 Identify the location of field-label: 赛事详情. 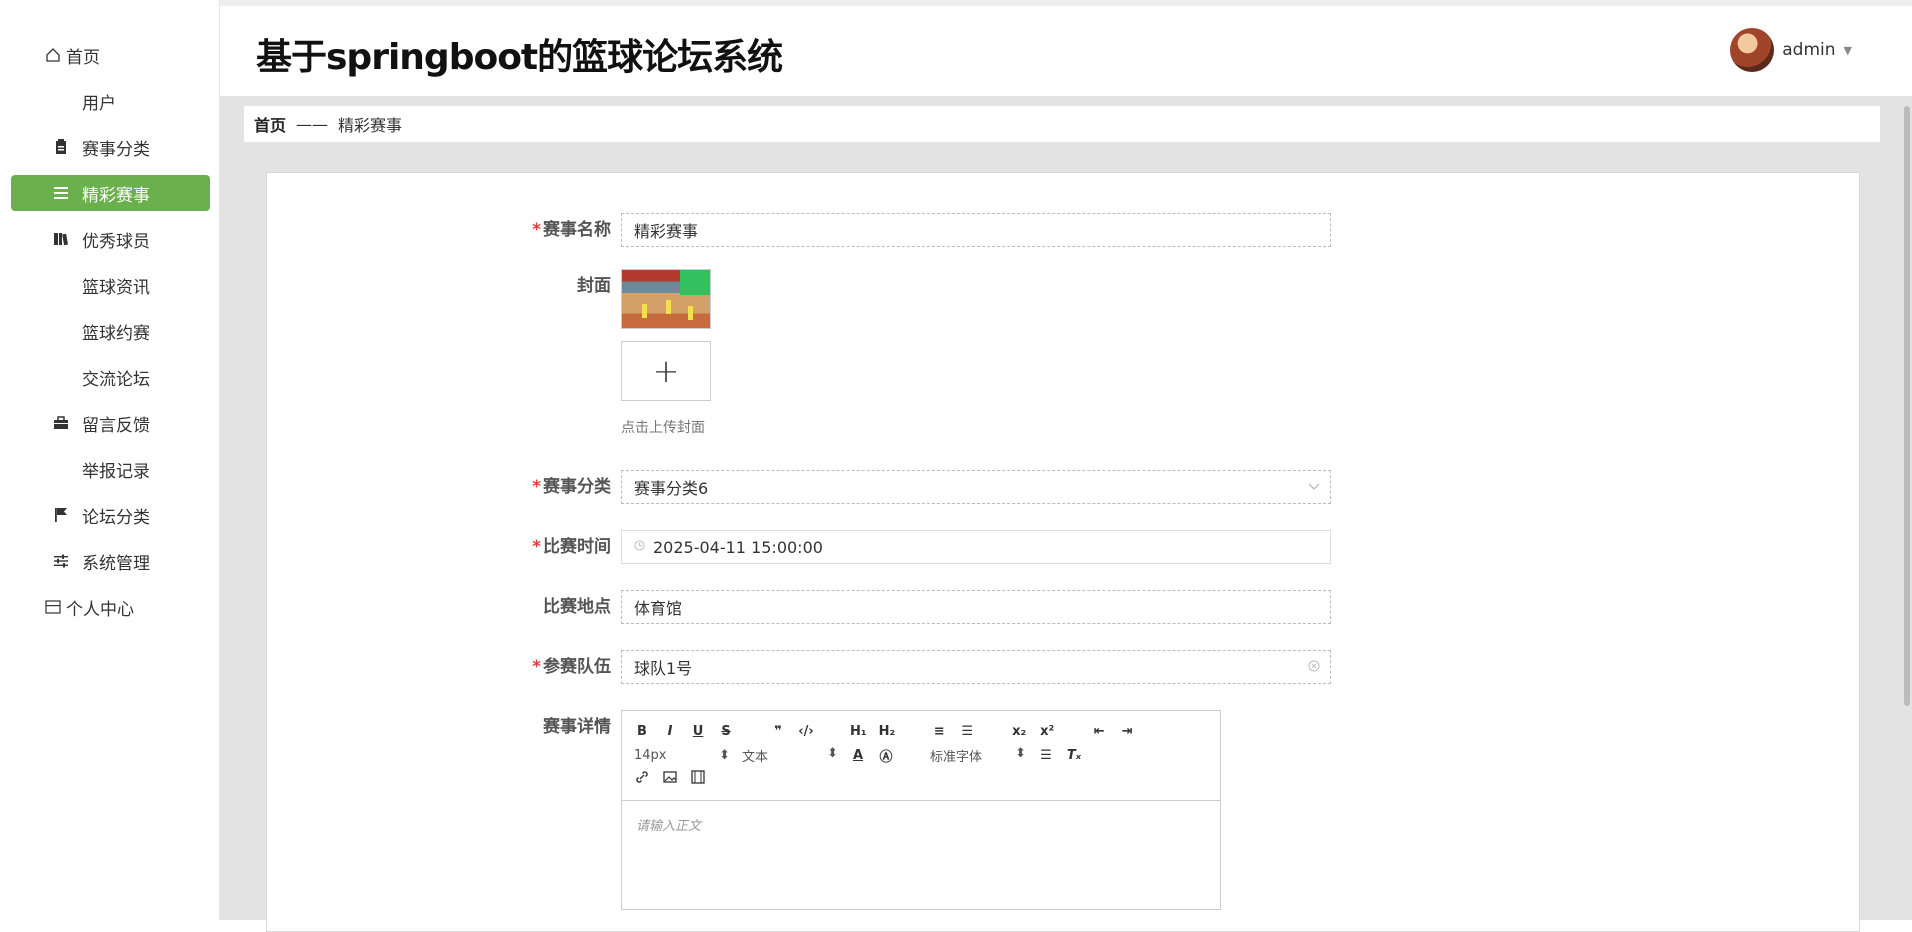
(577, 727).